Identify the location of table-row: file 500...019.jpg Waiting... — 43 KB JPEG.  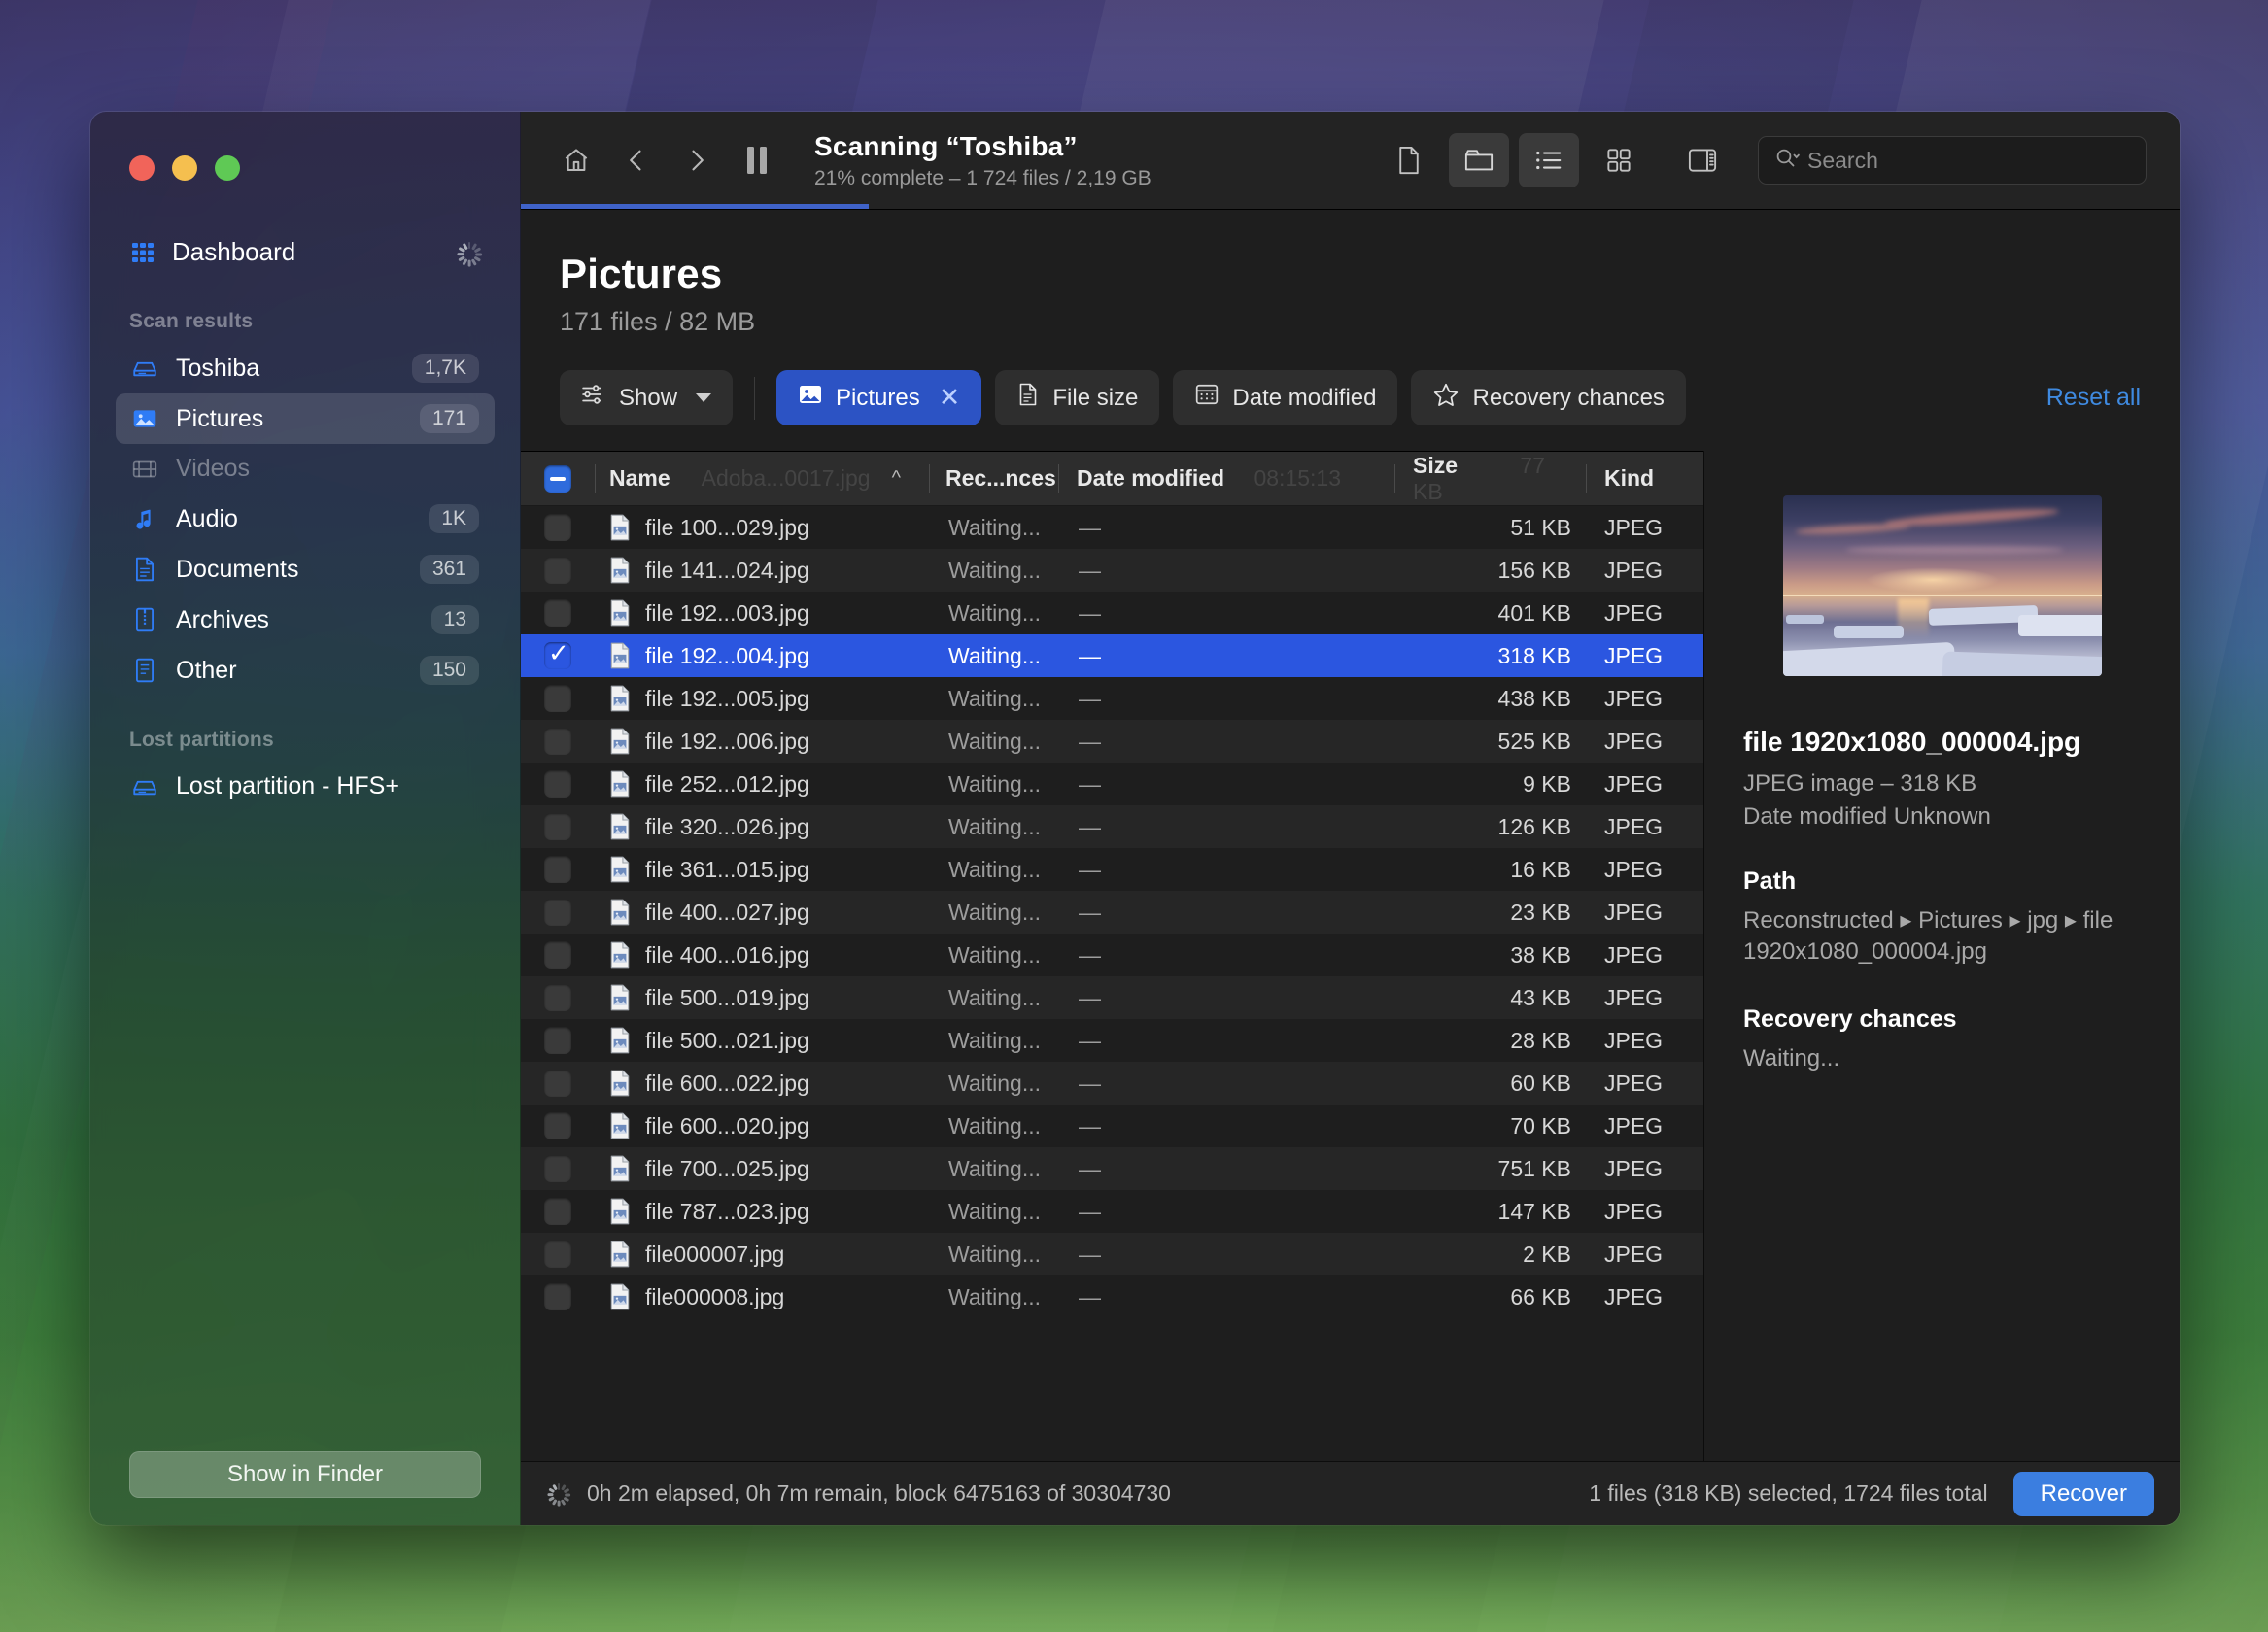
(1112, 997).